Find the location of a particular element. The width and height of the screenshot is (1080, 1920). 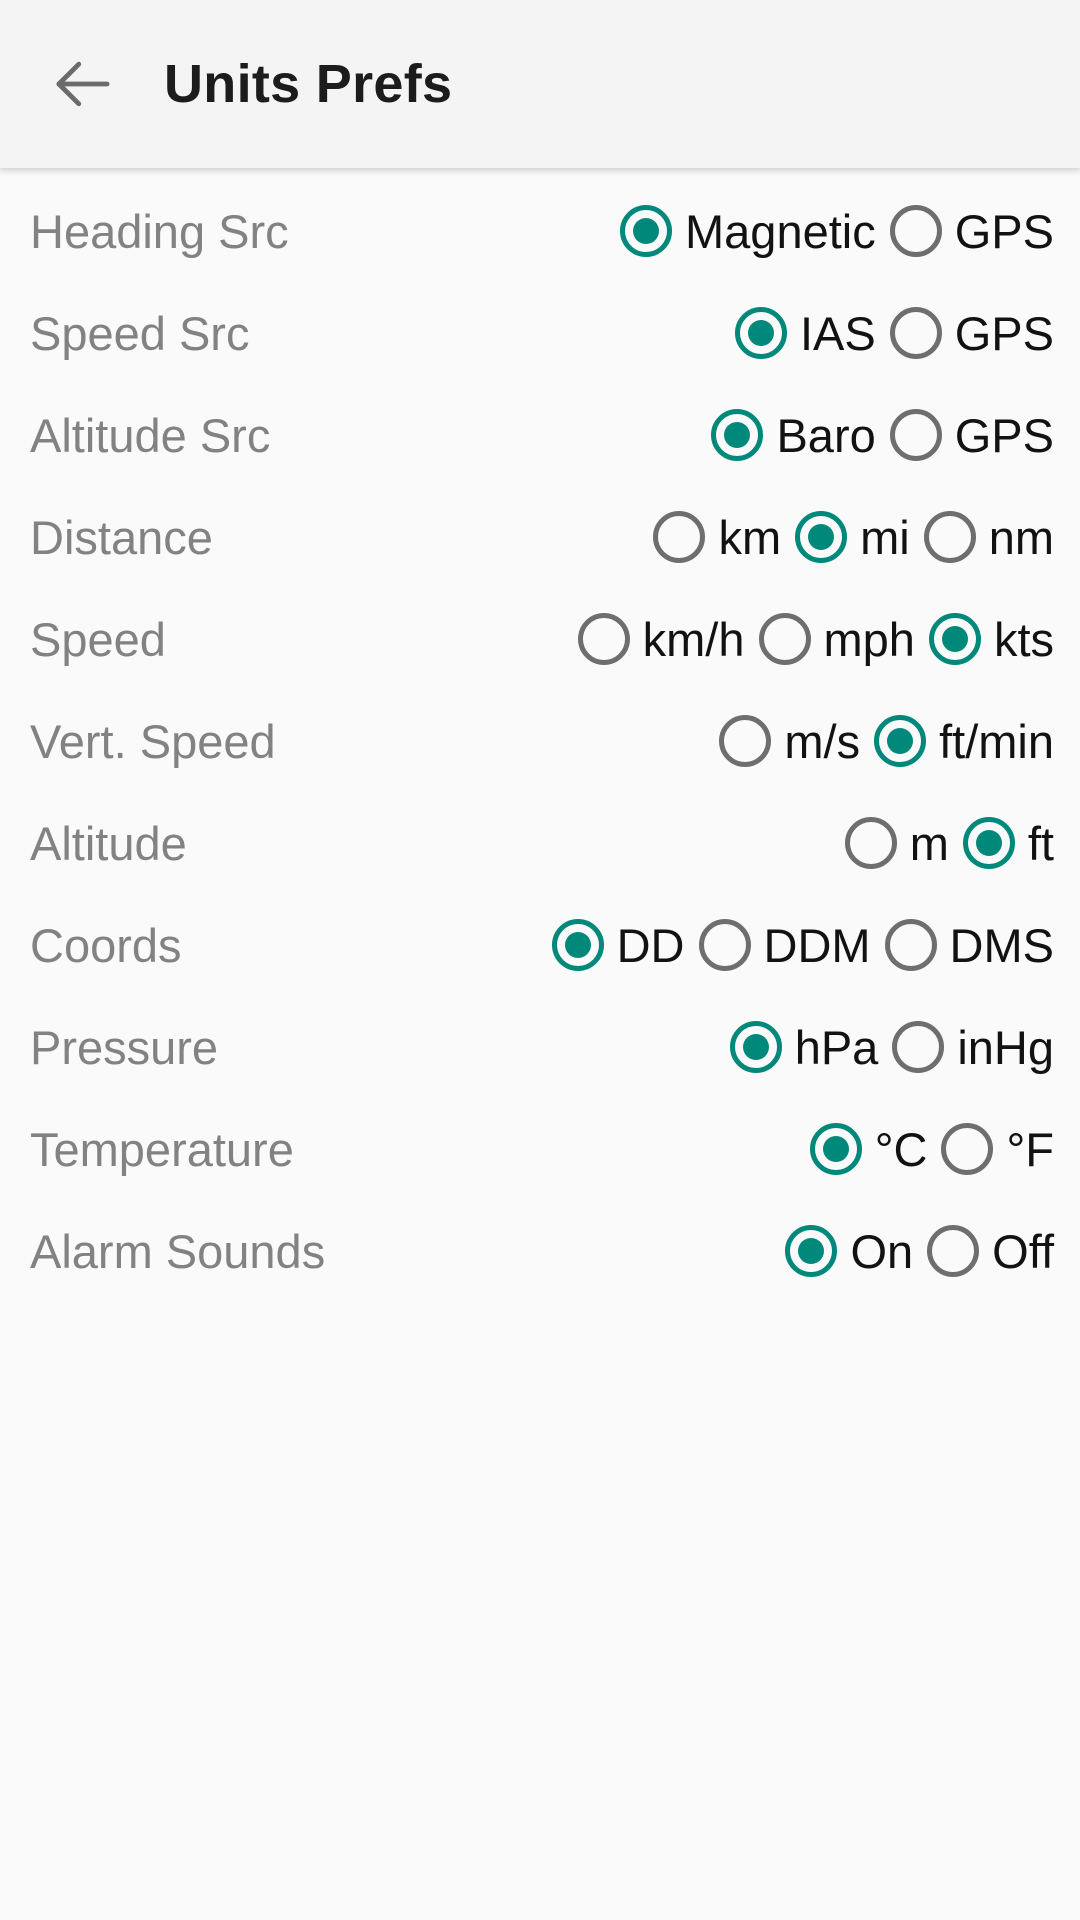

radio-option: hPa is located at coordinates (803, 1047).